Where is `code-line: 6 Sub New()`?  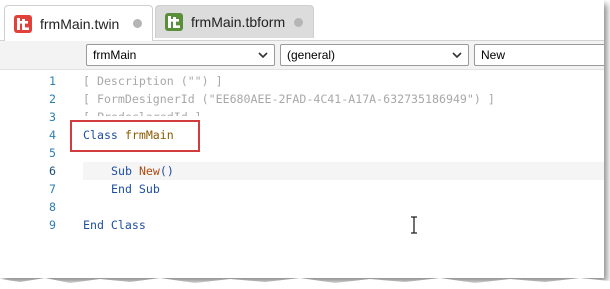 code-line: 6 Sub New() is located at coordinates (302, 171).